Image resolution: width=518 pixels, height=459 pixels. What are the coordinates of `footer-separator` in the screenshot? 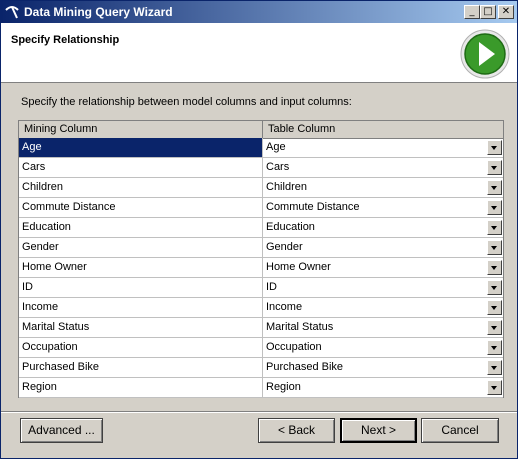 It's located at (259, 412).